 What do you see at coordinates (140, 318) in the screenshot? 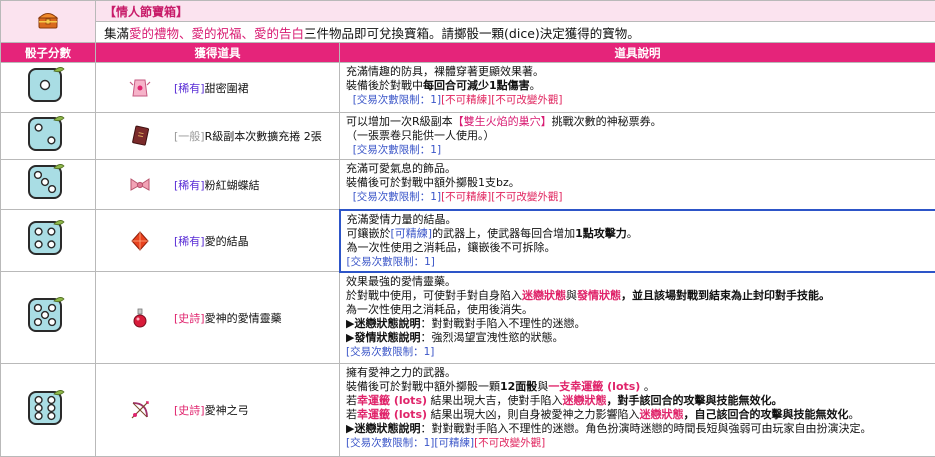
I see `potion-icon` at bounding box center [140, 318].